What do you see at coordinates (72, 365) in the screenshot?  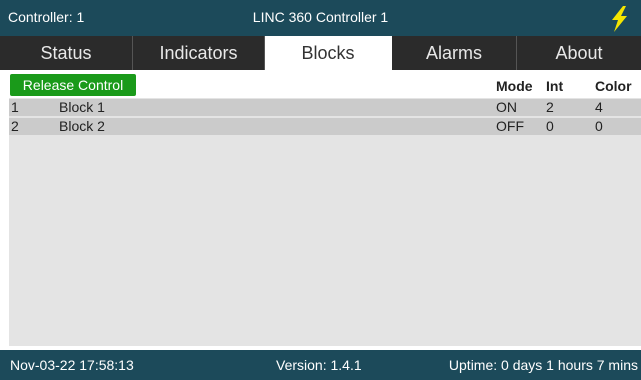 I see `datetime: Nov-03-22 17:58:13` at bounding box center [72, 365].